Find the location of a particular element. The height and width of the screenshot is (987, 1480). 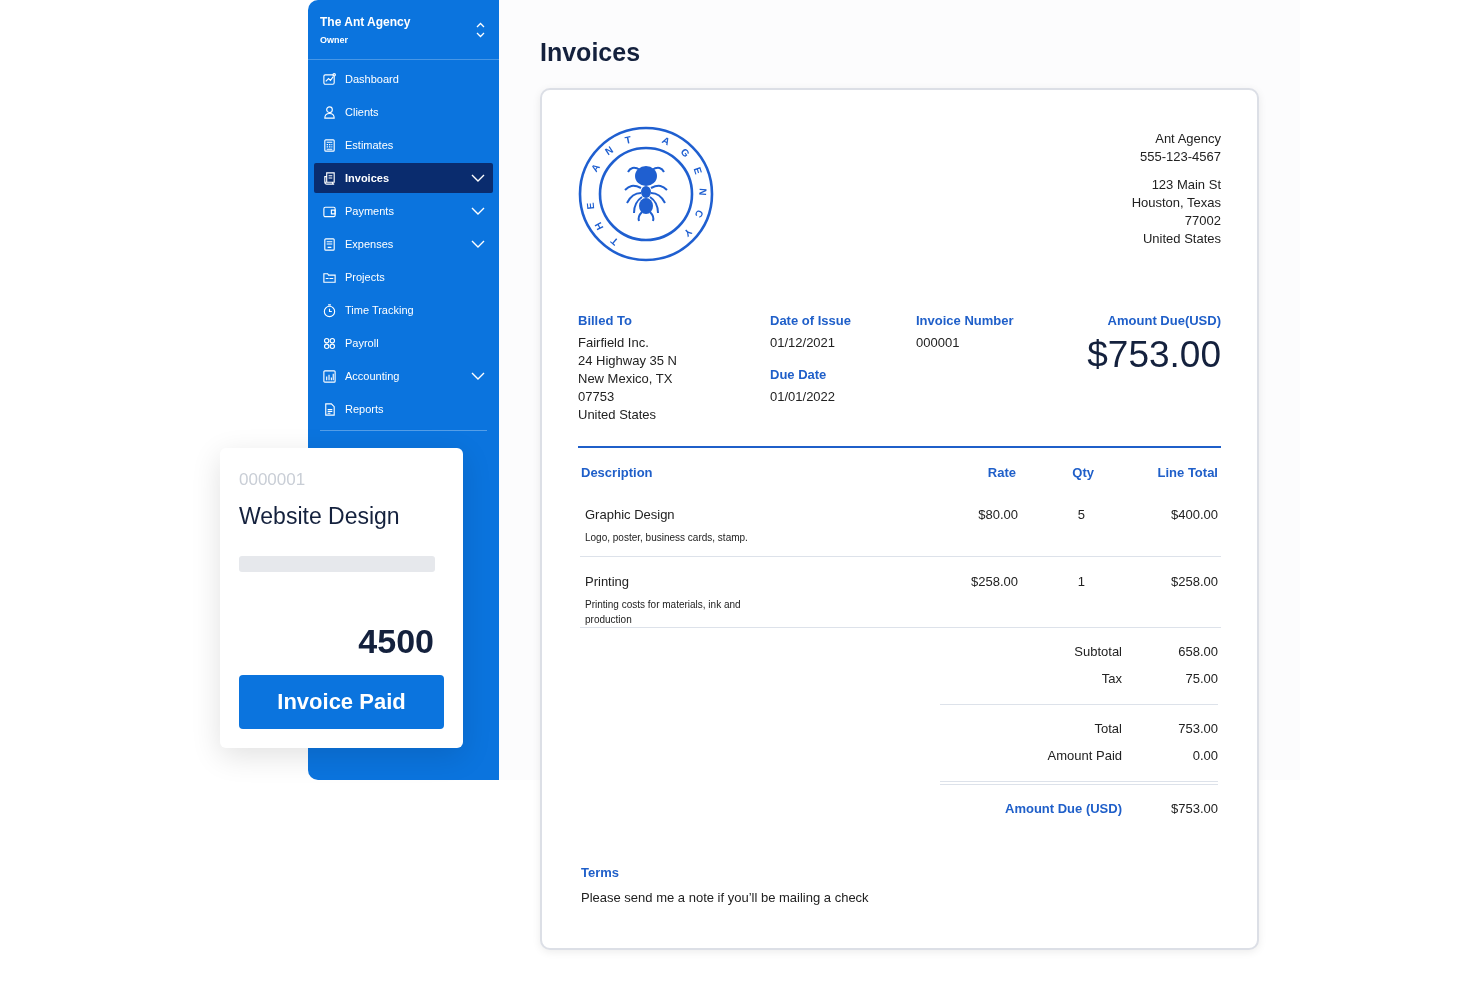

invoice-paid-button: Invoice Paid is located at coordinates (341, 702).